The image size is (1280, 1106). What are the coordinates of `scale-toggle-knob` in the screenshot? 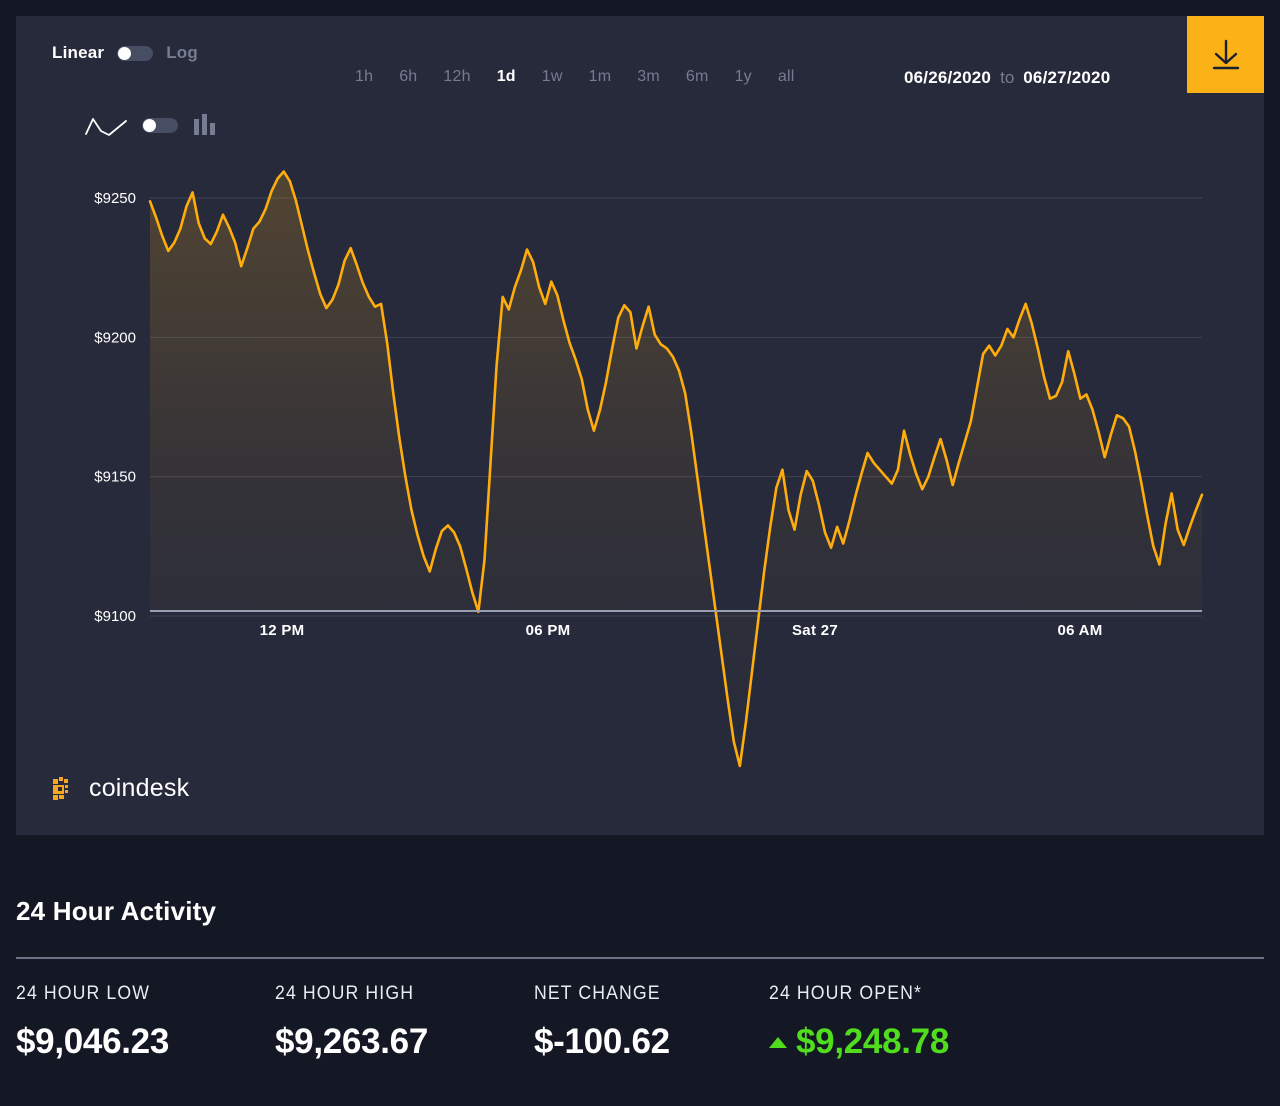 It's located at (125, 53).